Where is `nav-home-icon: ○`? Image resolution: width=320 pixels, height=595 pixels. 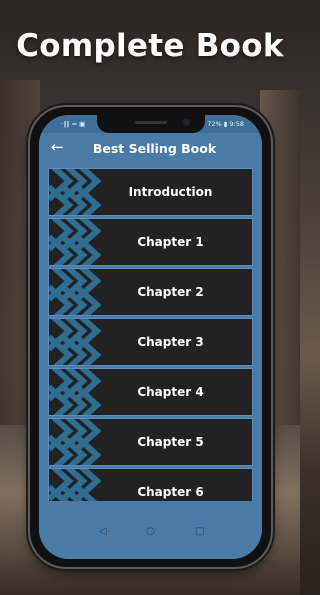 nav-home-icon: ○ is located at coordinates (150, 531).